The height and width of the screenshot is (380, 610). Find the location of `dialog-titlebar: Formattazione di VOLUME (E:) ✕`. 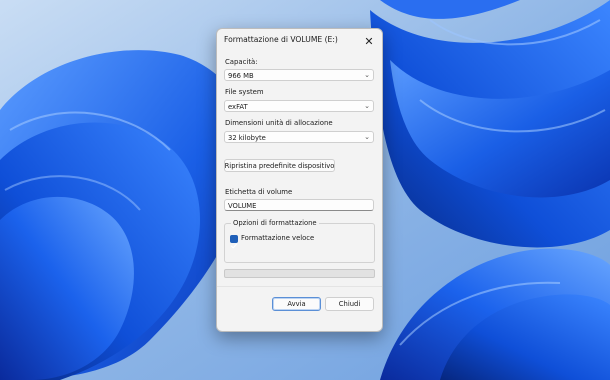

dialog-titlebar: Formattazione di VOLUME (E:) ✕ is located at coordinates (299, 41).